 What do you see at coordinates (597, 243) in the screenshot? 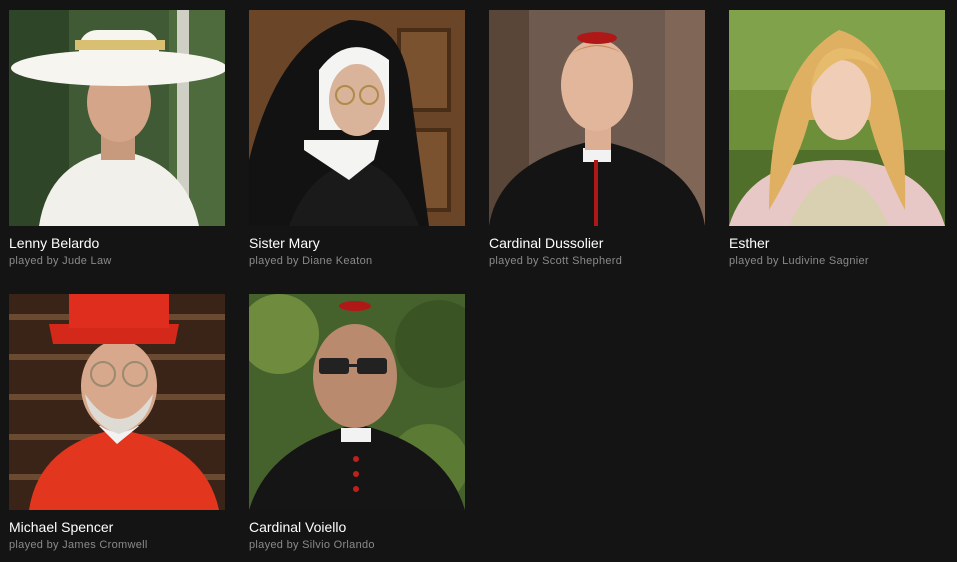
I see `character-name: Cardinal Dussolier` at bounding box center [597, 243].